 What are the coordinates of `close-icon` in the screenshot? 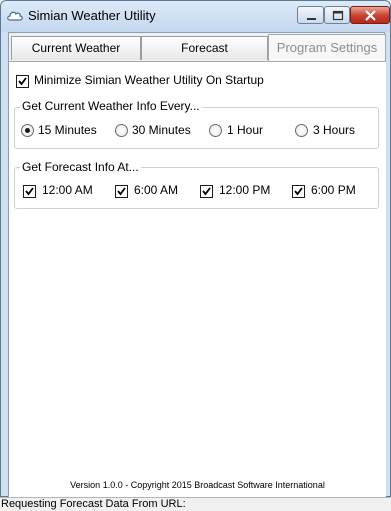 It's located at (370, 15).